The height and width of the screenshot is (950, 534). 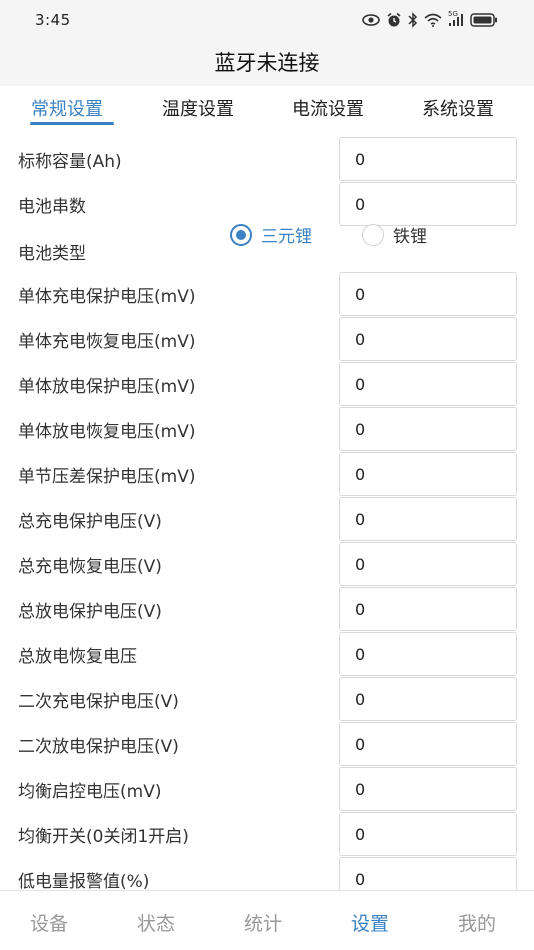 What do you see at coordinates (267, 293) in the screenshot?
I see `row-cell-charge-protect: 单体充电保护电压(mV)` at bounding box center [267, 293].